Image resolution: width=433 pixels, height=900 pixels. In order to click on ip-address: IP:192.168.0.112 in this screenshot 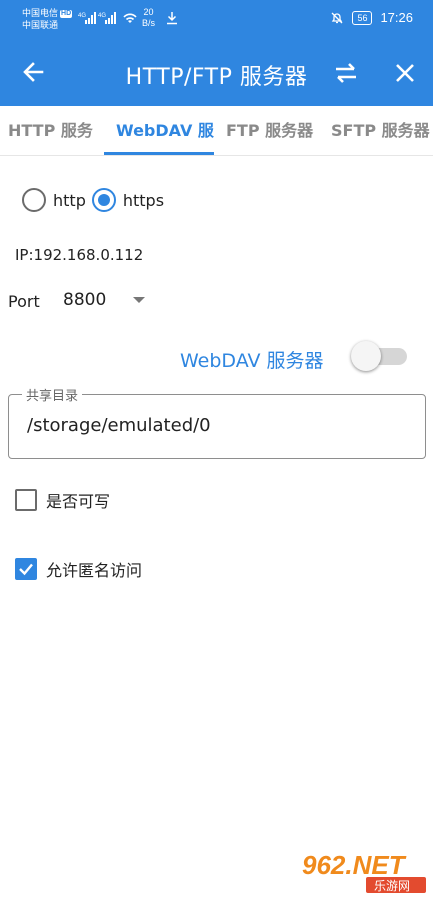, I will do `click(79, 255)`.